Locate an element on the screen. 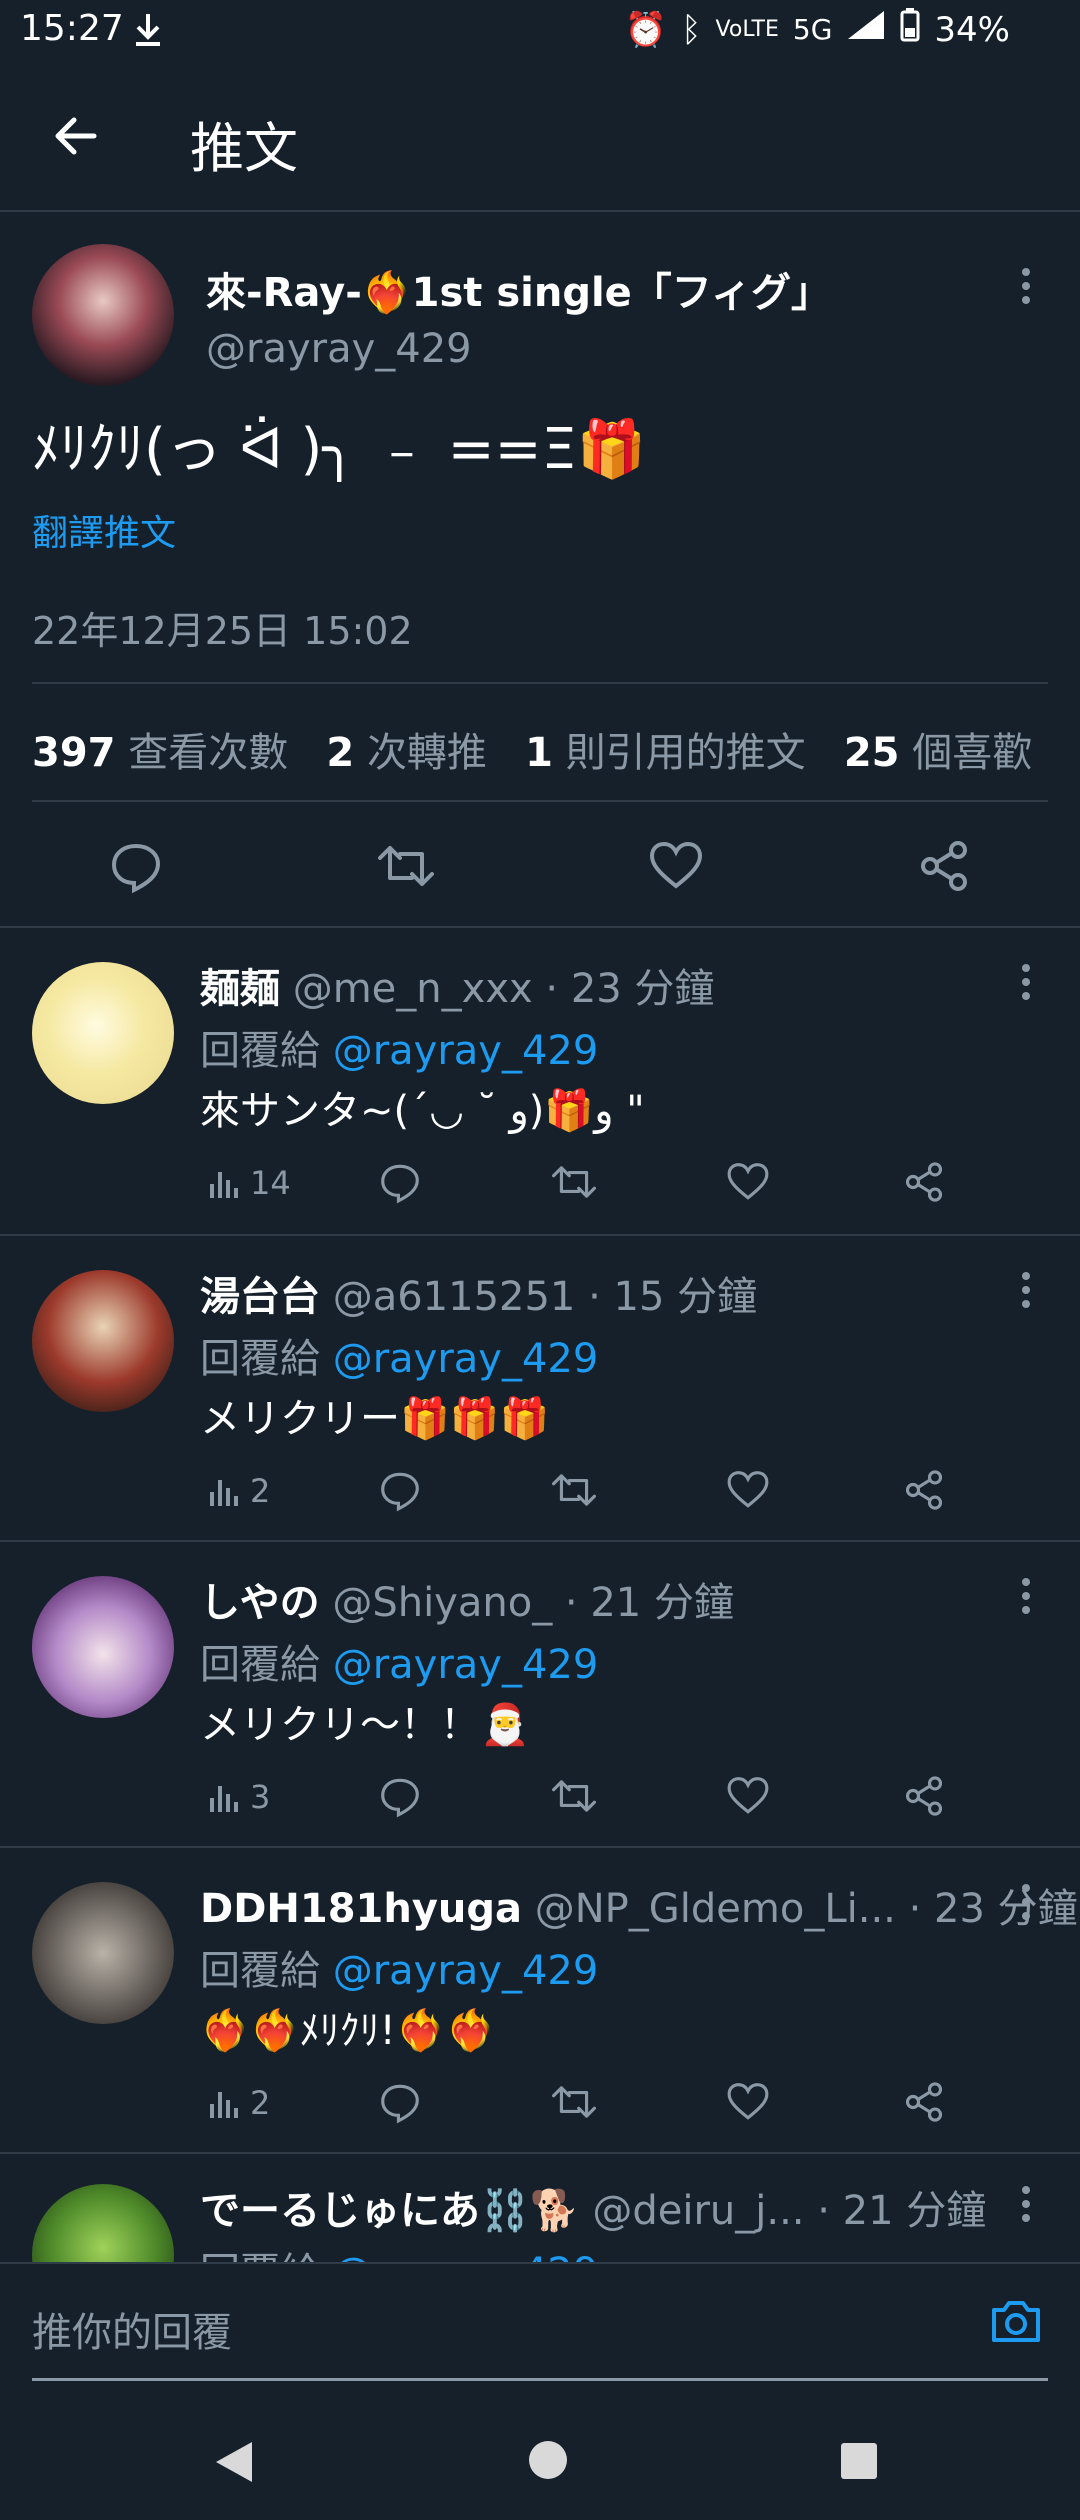 The image size is (1080, 2520). volte-icon: VoLTE is located at coordinates (747, 29).